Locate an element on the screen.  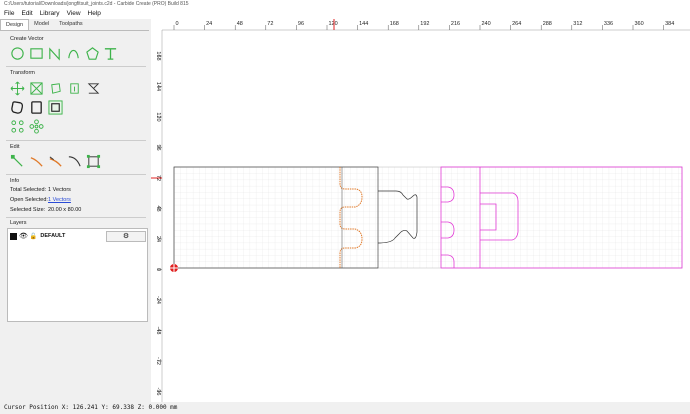
fillet-icon is located at coordinates (74, 161).